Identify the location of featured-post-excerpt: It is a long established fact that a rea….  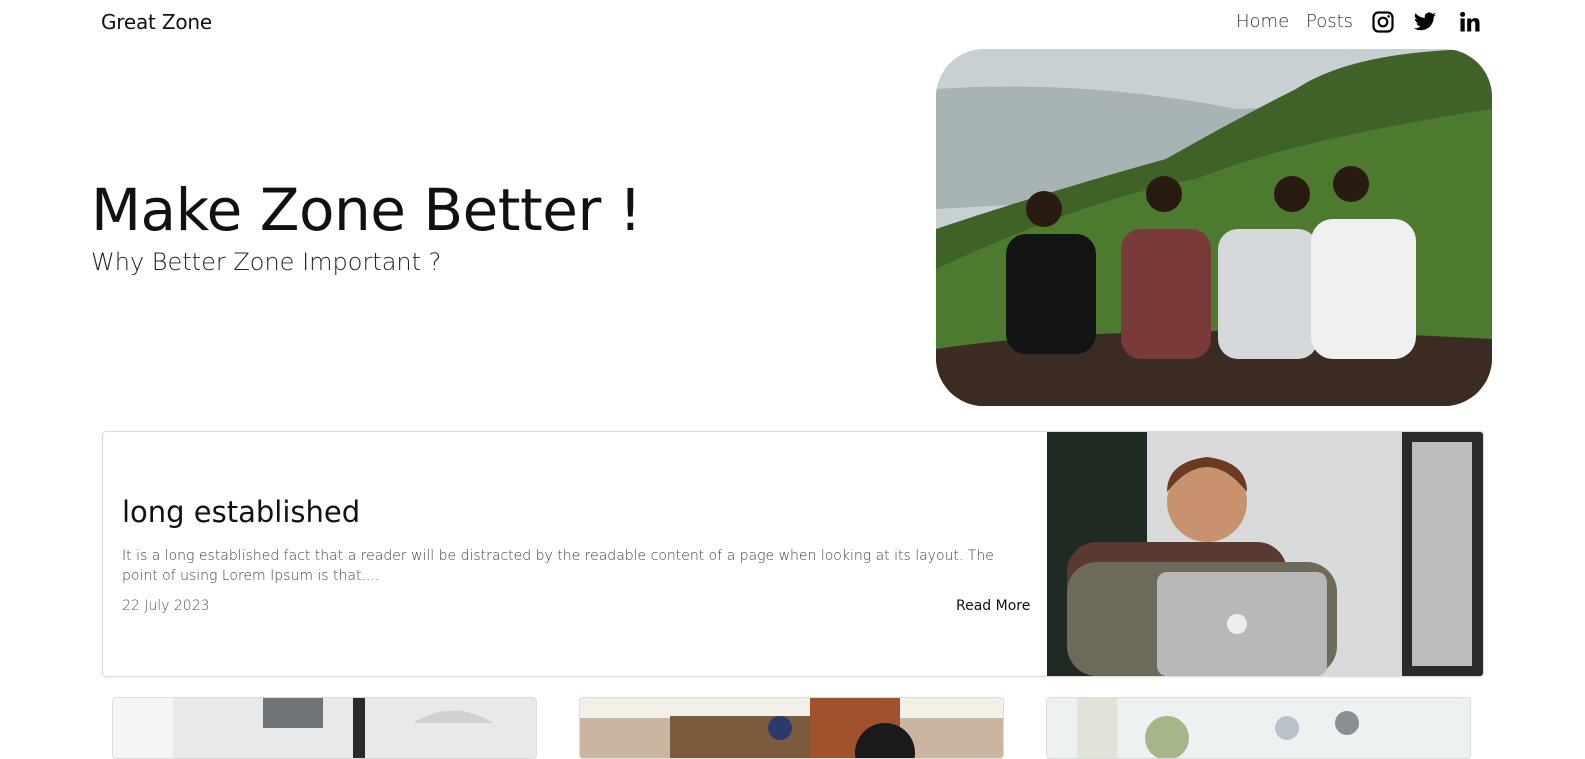
(558, 566).